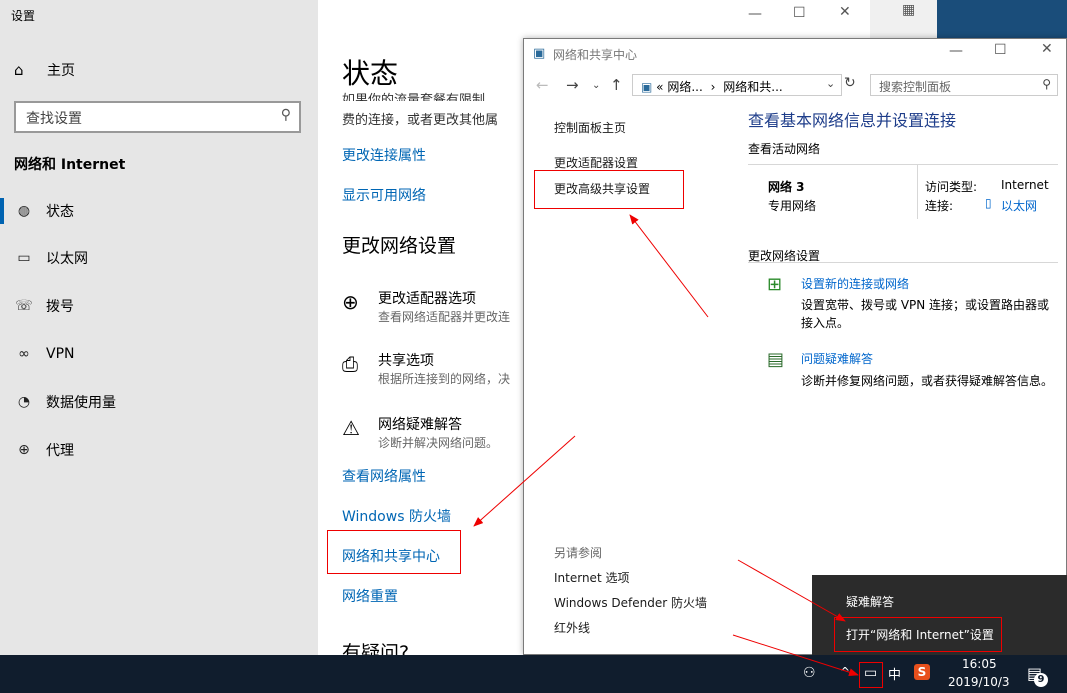 The image size is (1067, 693). Describe the element at coordinates (60, 451) in the screenshot. I see `nav-label: 代理` at that location.